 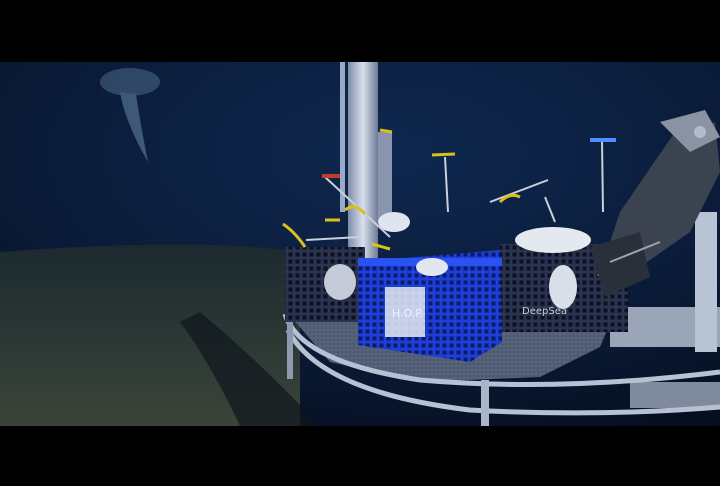 I want to click on side-pipe, so click(x=342, y=137).